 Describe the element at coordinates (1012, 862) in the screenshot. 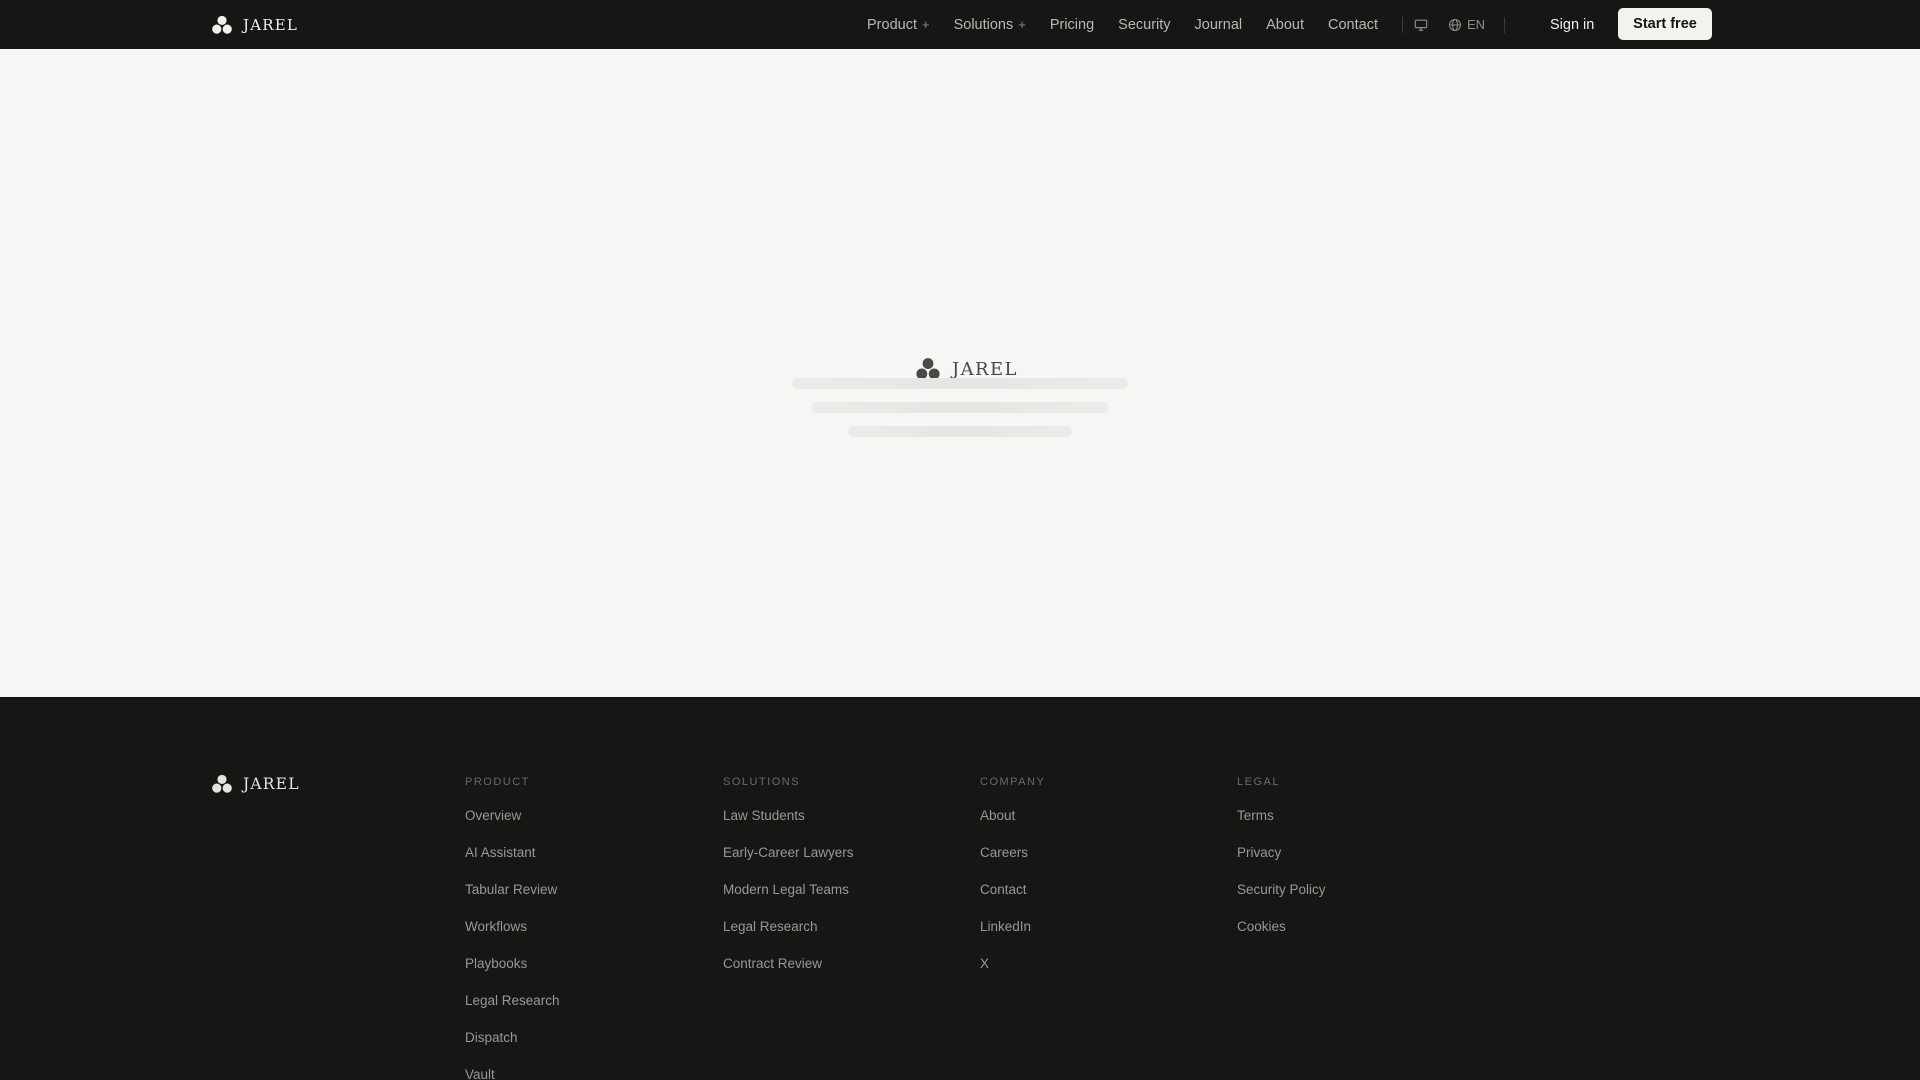

I see `footer-link-careers: Careers` at that location.